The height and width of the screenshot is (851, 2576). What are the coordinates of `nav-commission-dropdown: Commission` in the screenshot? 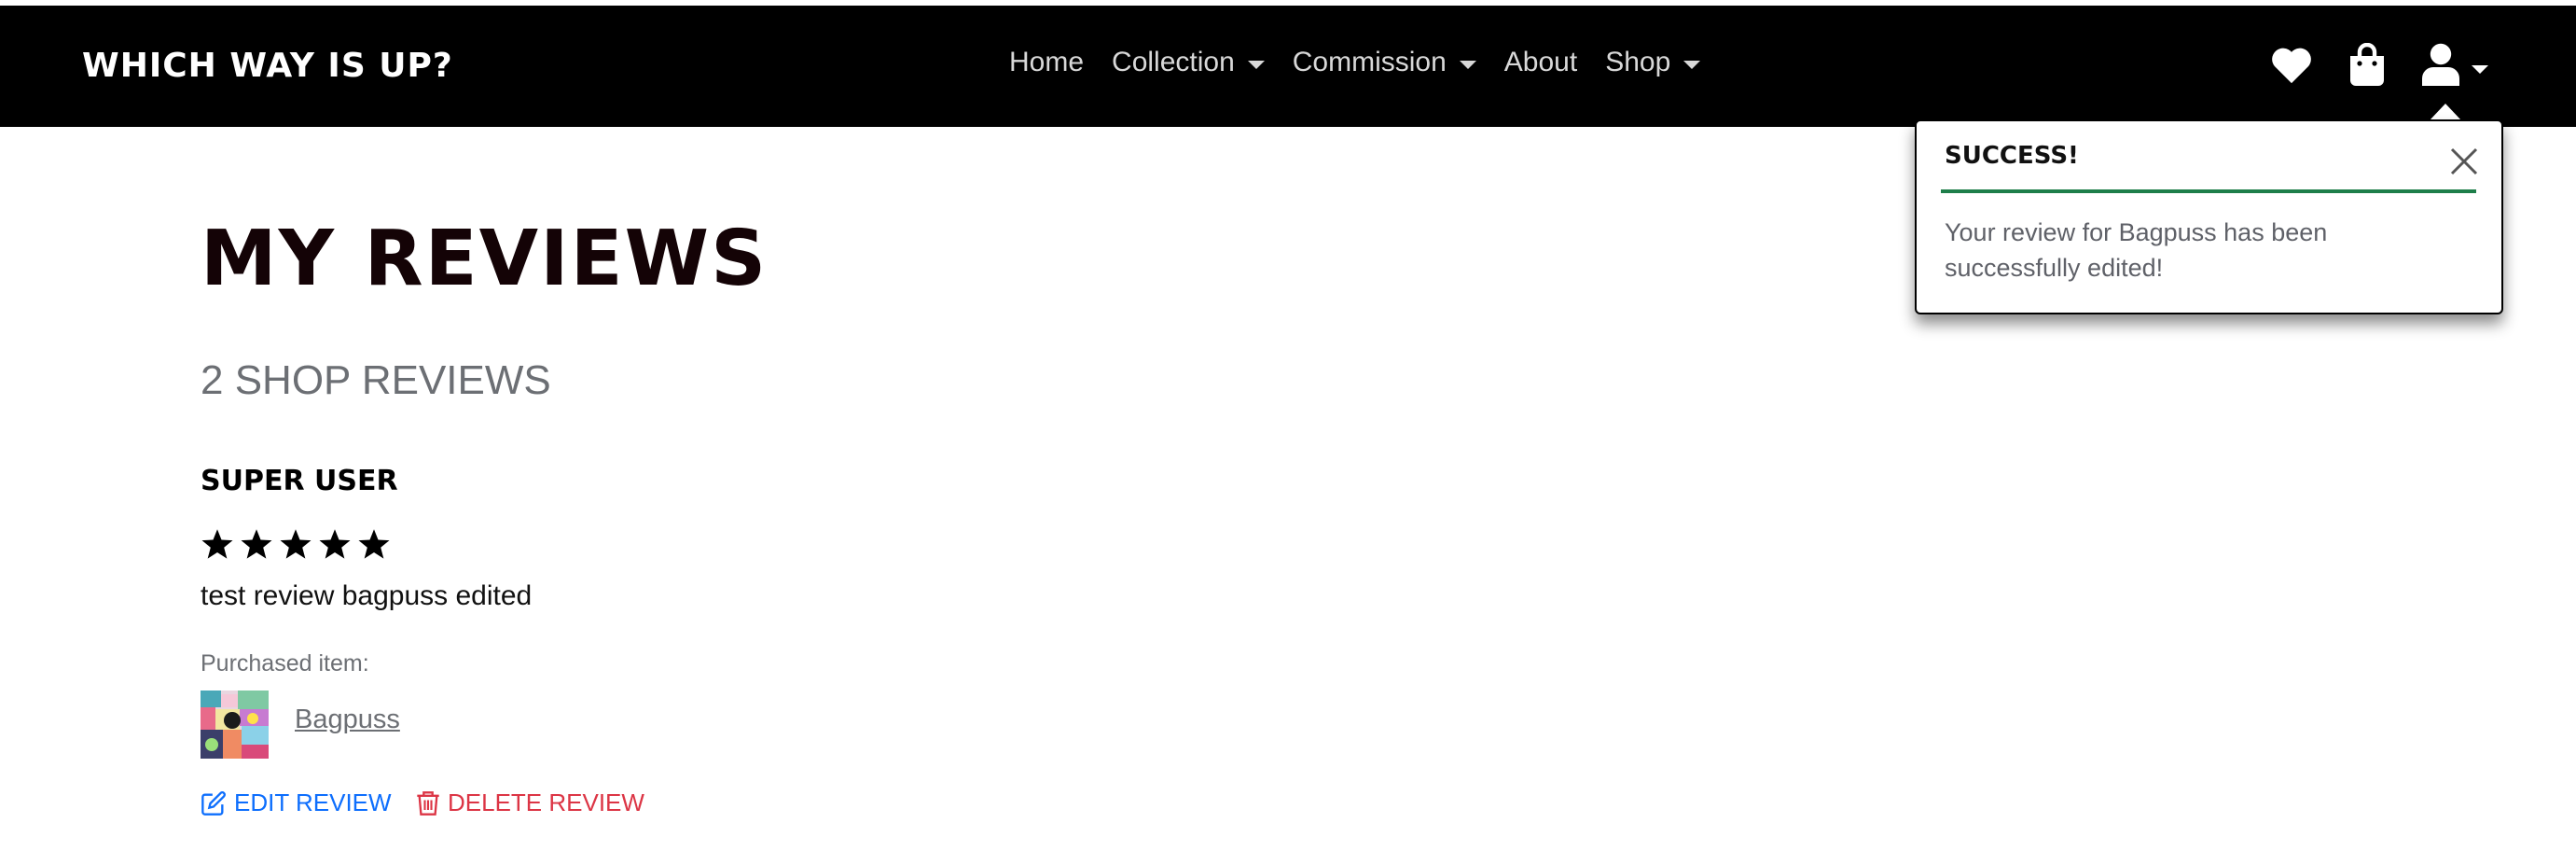 It's located at (1384, 62).